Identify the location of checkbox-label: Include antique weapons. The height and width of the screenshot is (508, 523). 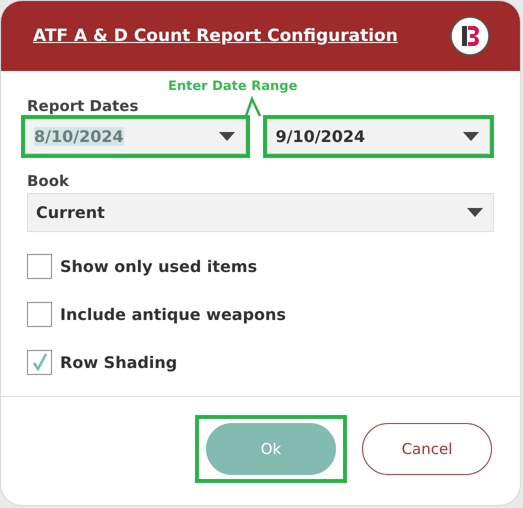
(173, 314).